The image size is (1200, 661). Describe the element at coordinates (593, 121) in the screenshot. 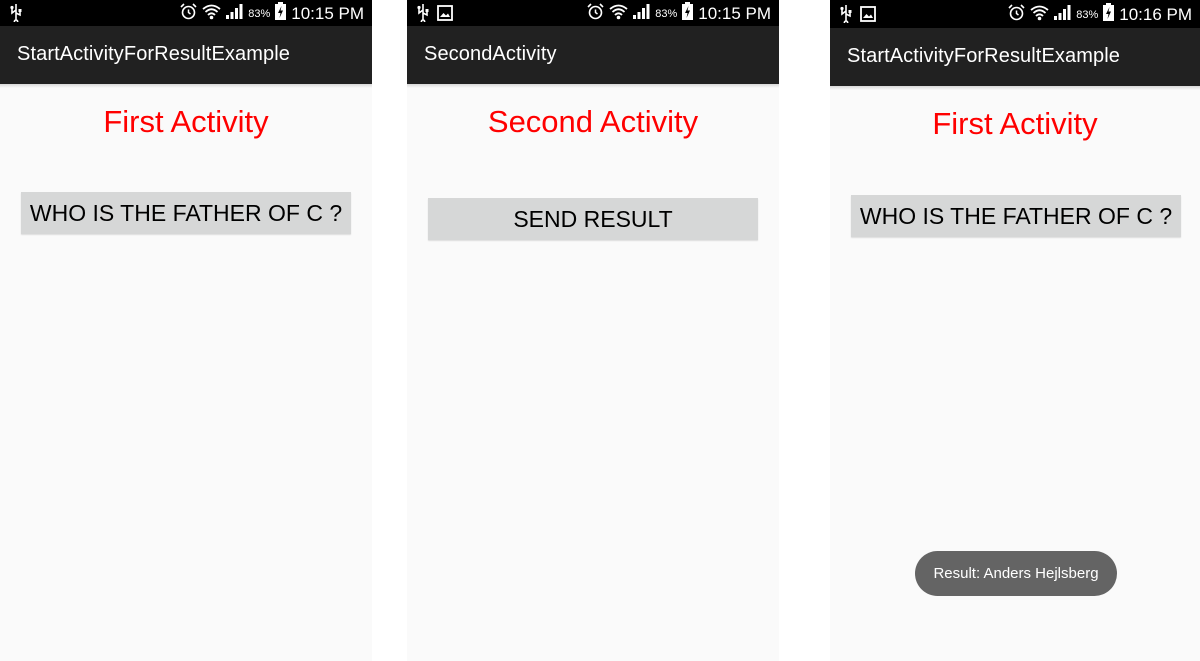

I see `activity-heading: Second Activity` at that location.